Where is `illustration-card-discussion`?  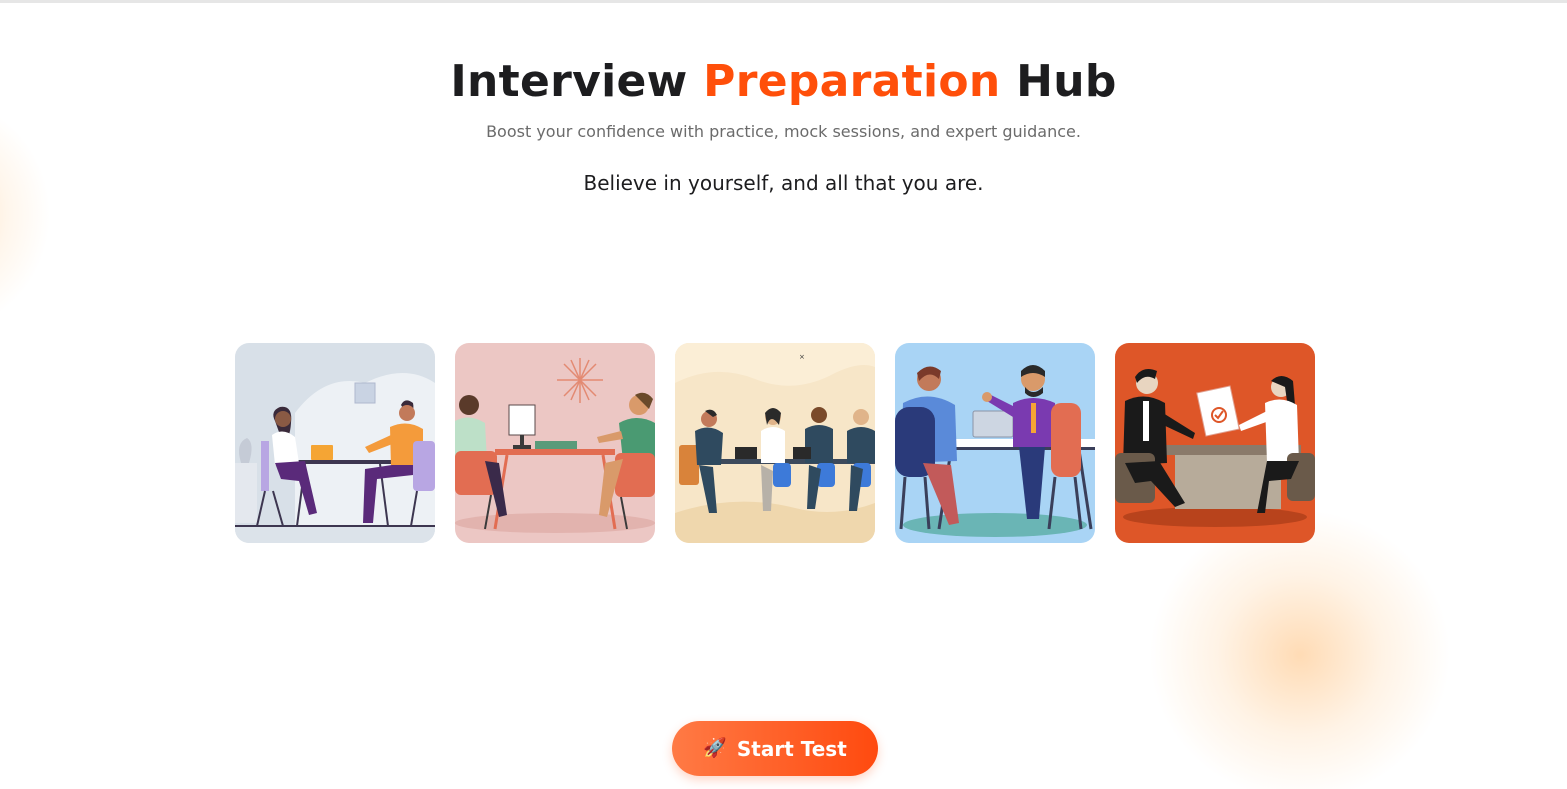 illustration-card-discussion is located at coordinates (995, 443).